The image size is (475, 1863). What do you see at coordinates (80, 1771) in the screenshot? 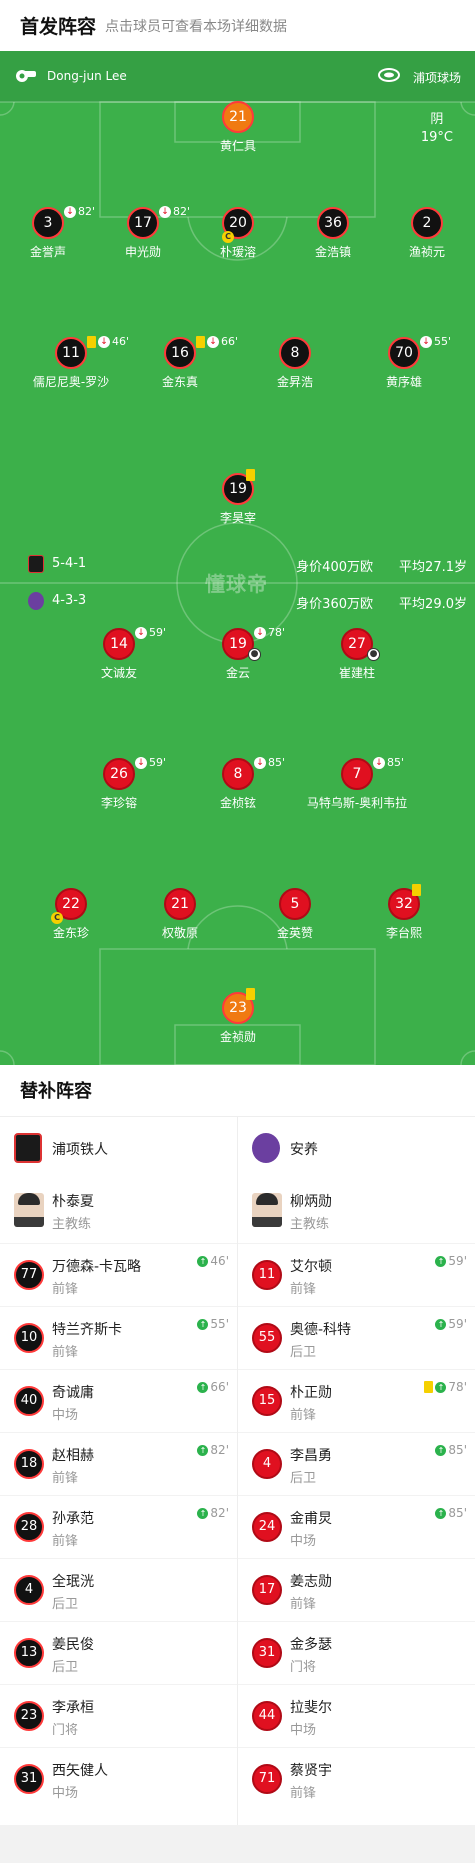
I see `player-name: 西矢健人` at bounding box center [80, 1771].